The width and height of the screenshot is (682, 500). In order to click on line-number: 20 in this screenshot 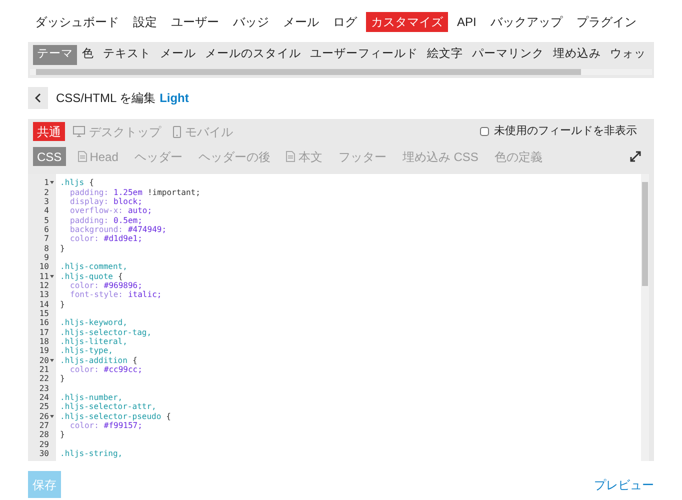, I will do `click(44, 360)`.